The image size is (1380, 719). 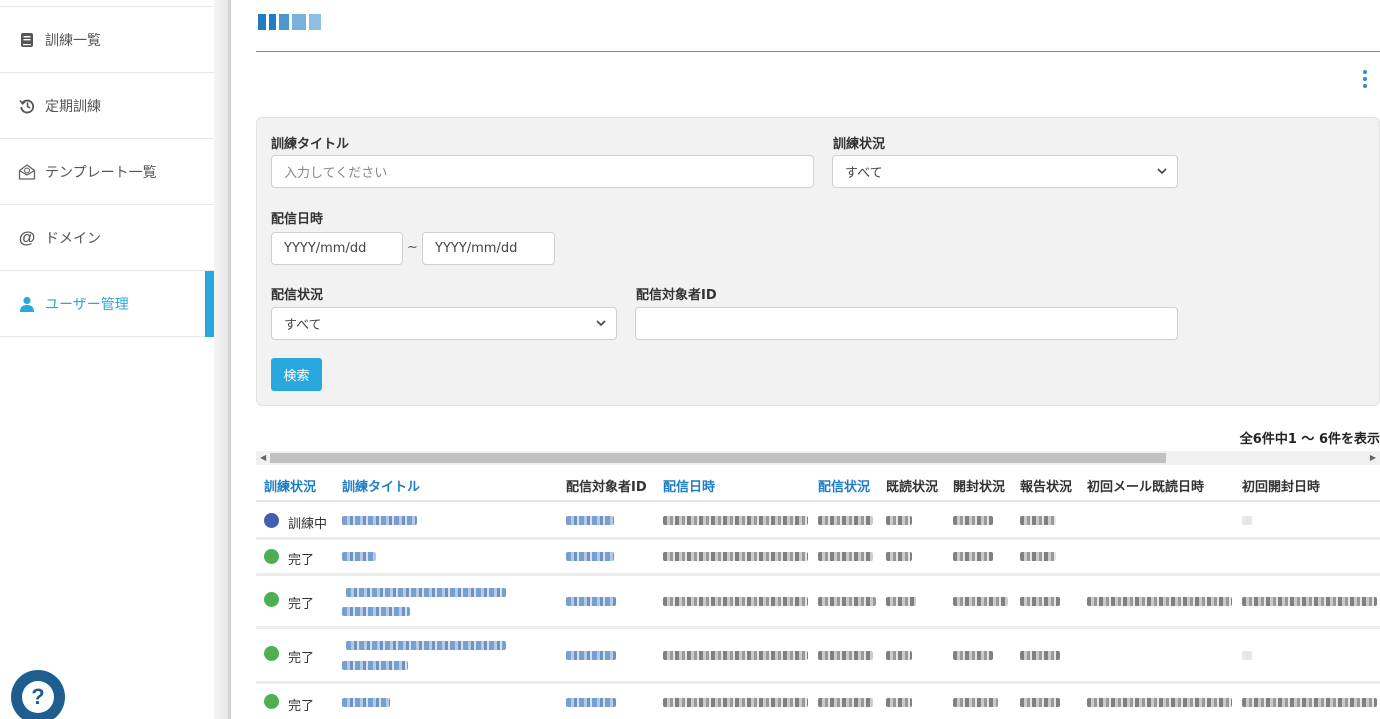 I want to click on sidebar-item-domain: @ ドメイン, so click(x=107, y=238).